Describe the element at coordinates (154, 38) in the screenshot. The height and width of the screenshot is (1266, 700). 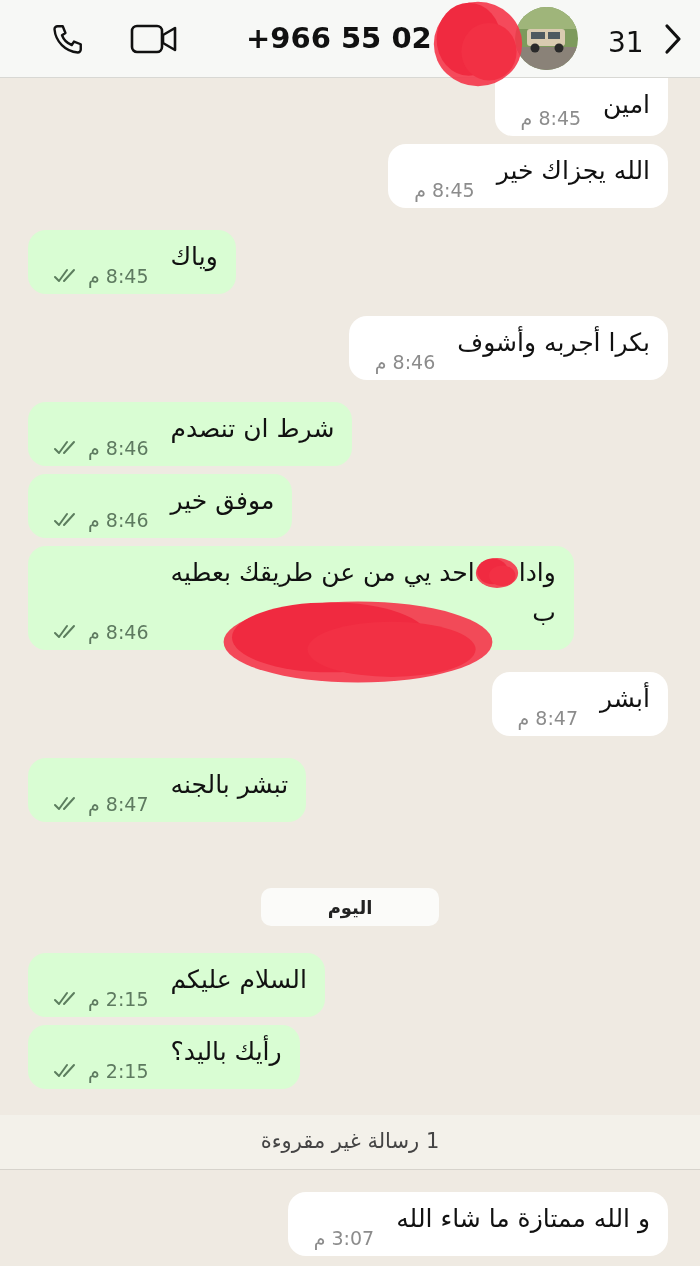
I see `video-call-icon` at that location.